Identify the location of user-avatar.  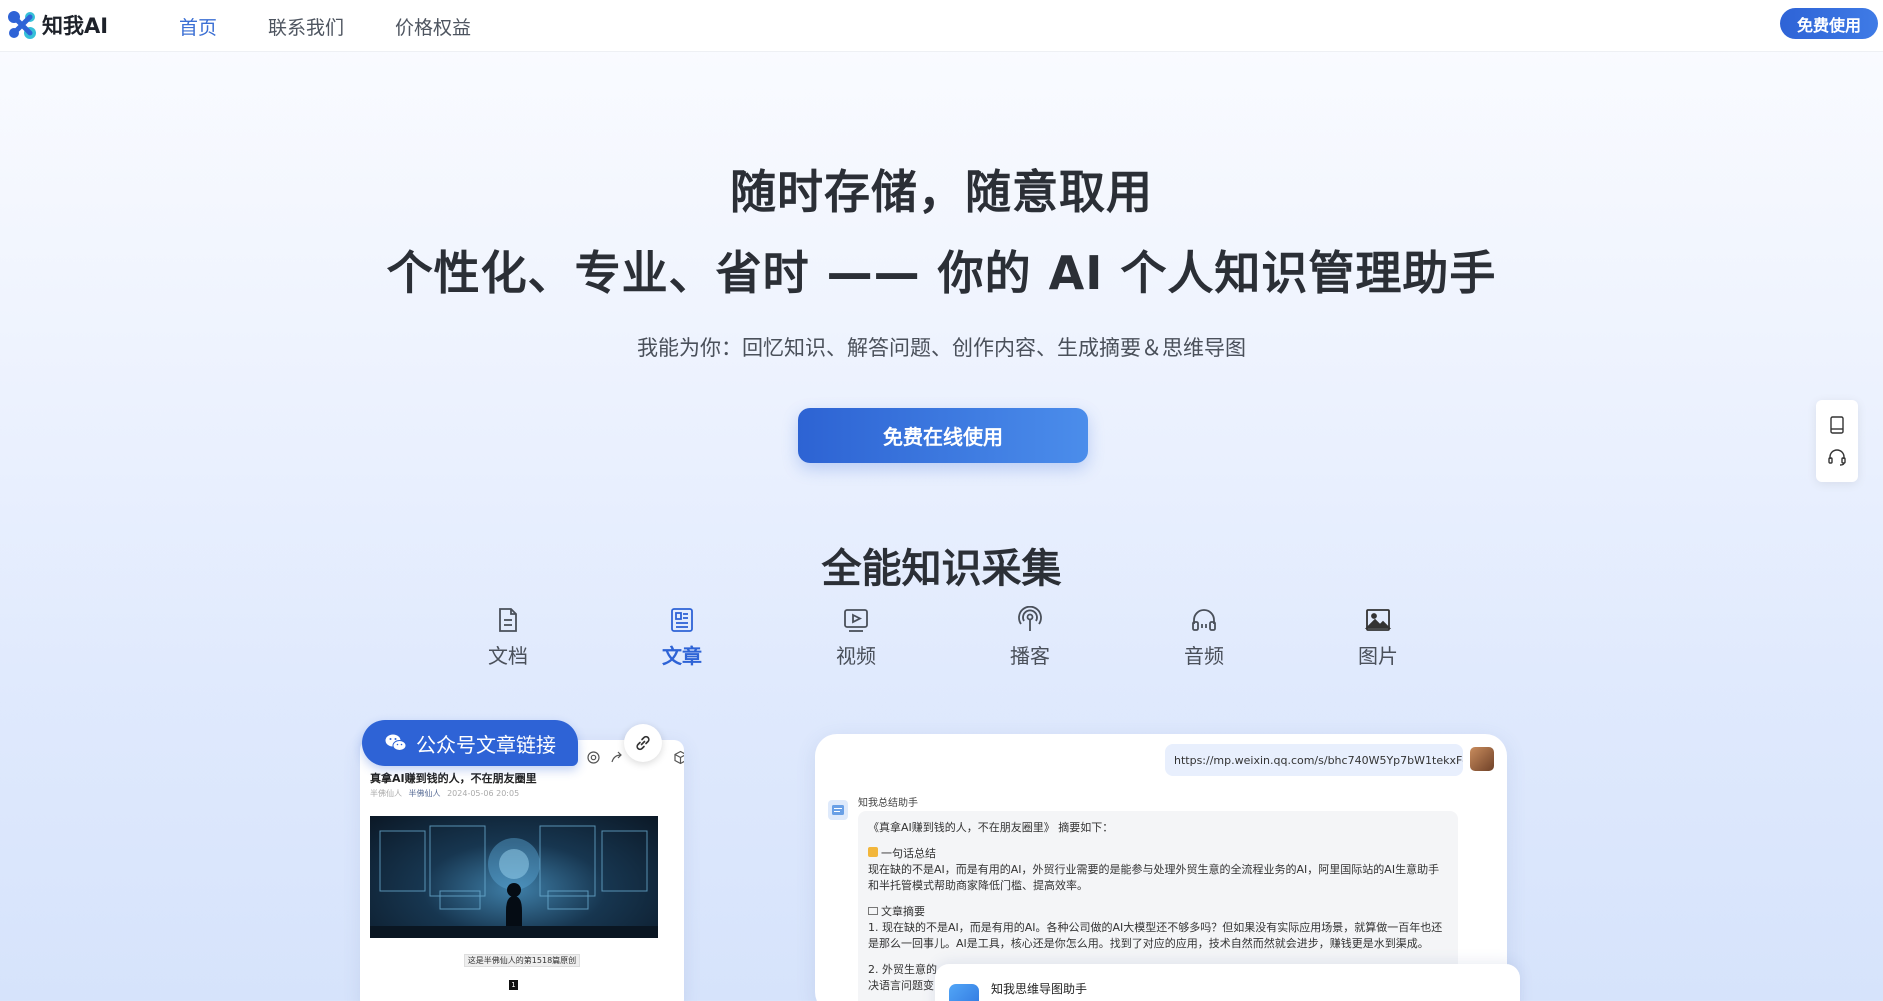
(1482, 759).